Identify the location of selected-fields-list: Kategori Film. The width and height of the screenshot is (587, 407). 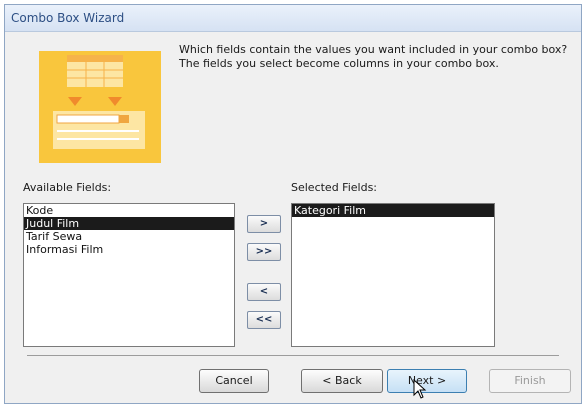
(393, 275).